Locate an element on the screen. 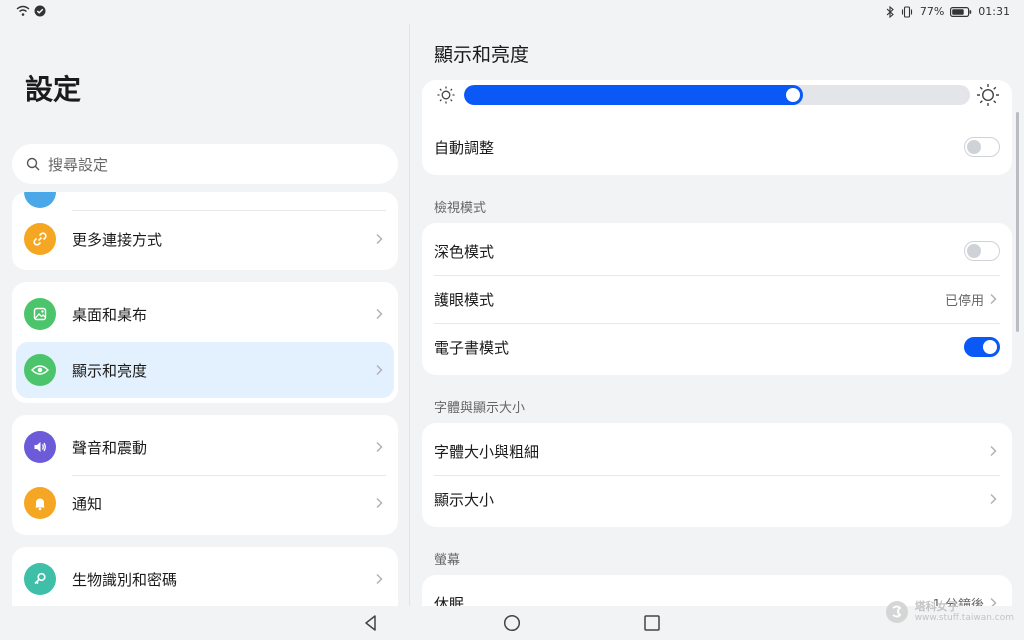 The image size is (1024, 640). bluetooth-icon is located at coordinates (890, 11).